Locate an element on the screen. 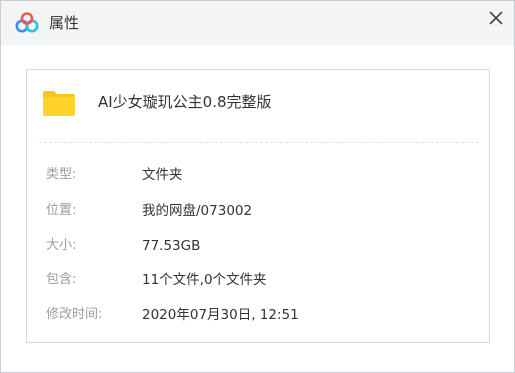 The width and height of the screenshot is (515, 373). property-row-contains: 包含: 11个文件,0个文件夹 is located at coordinates (258, 280).